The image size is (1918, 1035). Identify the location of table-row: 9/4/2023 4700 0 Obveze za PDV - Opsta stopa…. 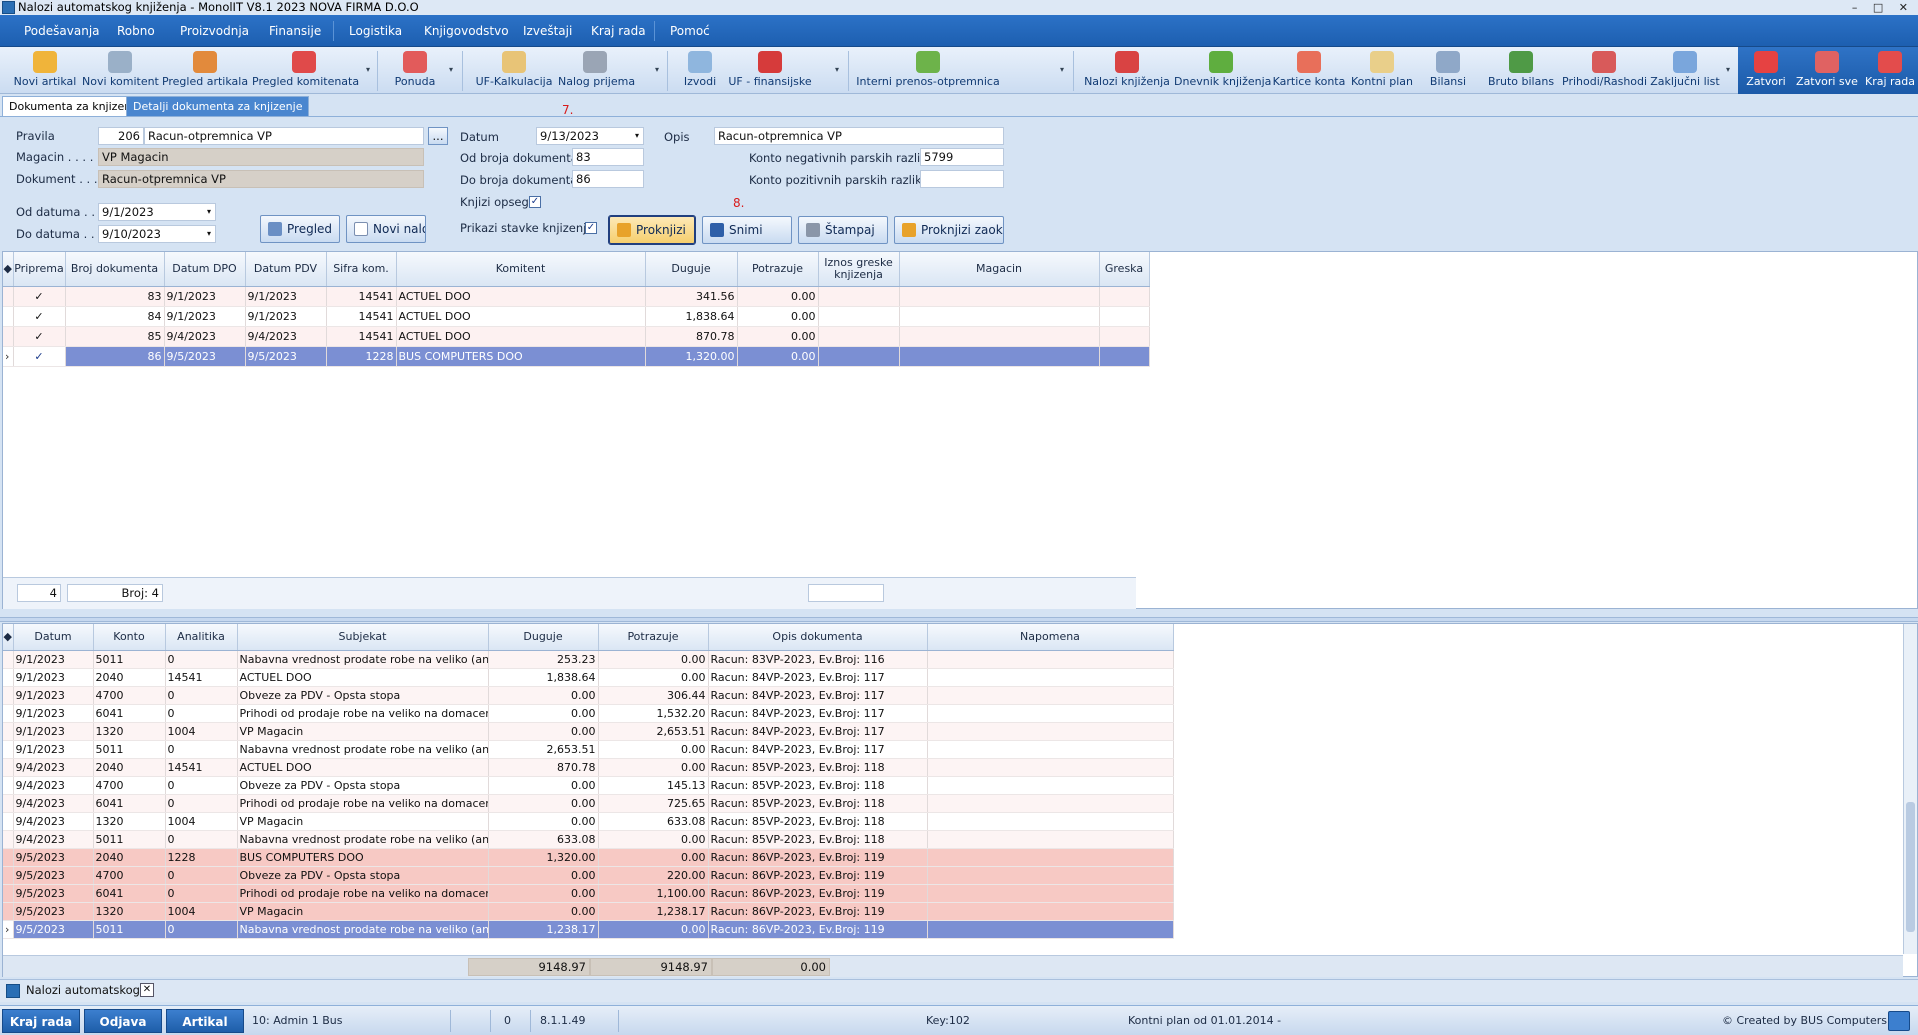
(588, 785).